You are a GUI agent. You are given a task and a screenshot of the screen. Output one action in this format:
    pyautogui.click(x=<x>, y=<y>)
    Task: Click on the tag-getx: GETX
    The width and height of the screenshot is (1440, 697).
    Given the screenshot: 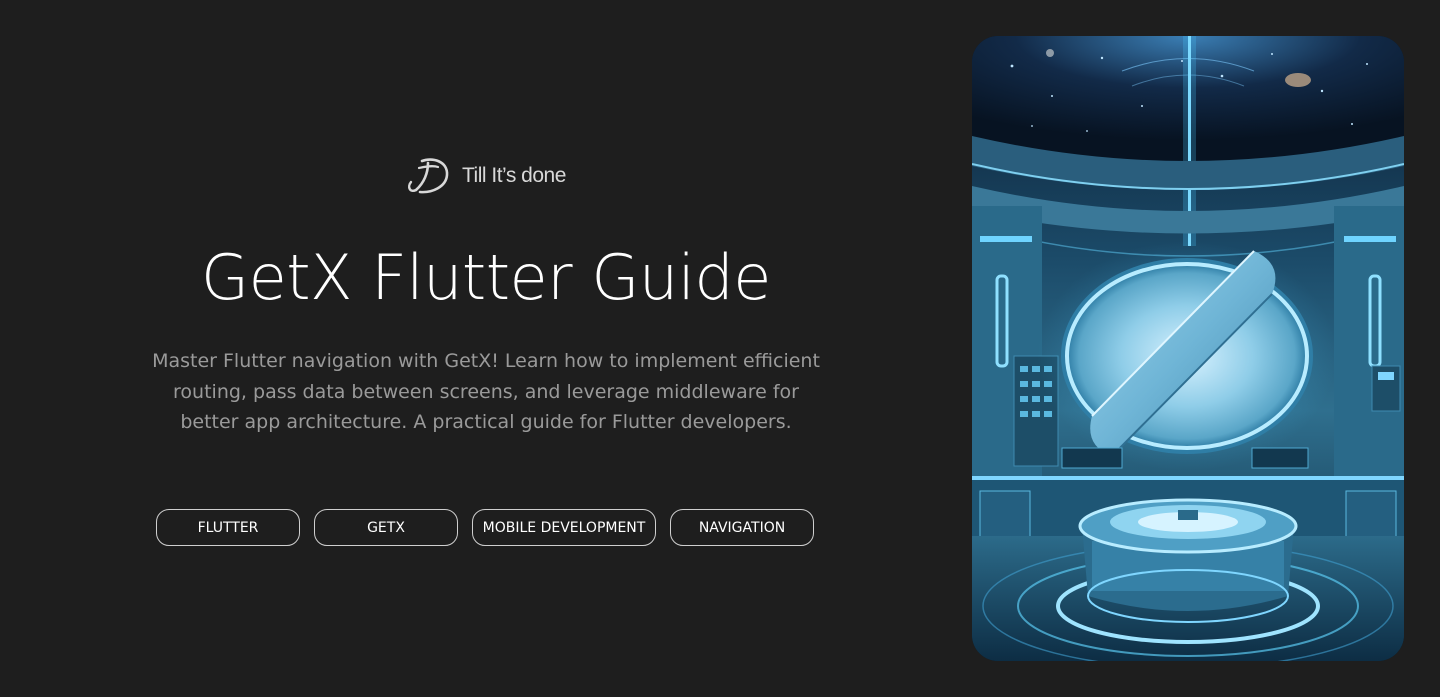 What is the action you would take?
    pyautogui.click(x=386, y=527)
    